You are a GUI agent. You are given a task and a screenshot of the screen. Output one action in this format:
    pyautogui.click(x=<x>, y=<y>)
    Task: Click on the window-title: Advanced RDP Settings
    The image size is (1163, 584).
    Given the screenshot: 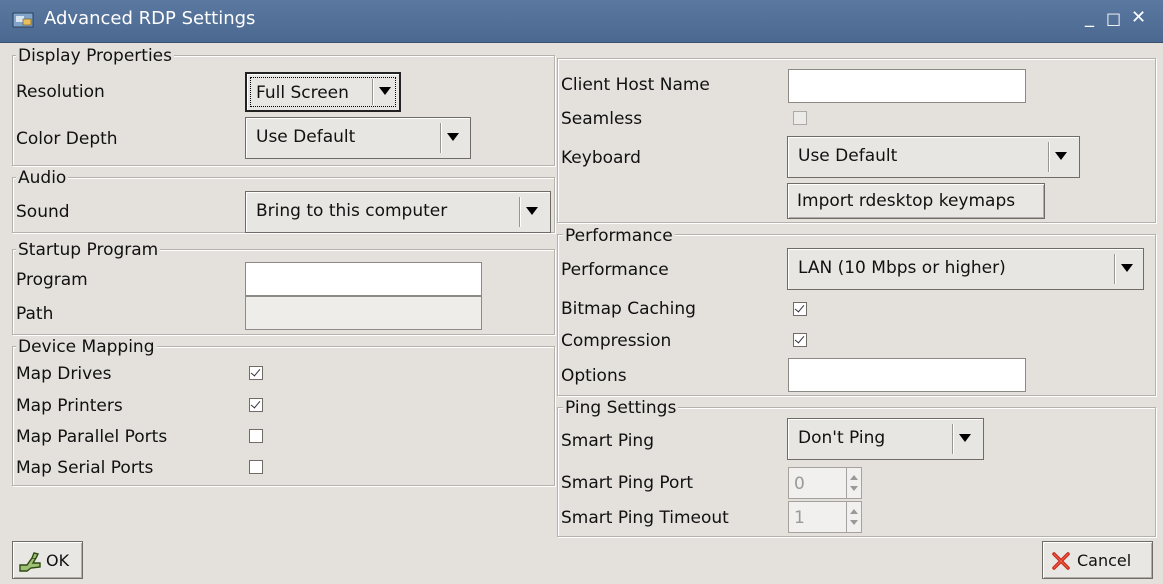 What is the action you would take?
    pyautogui.click(x=150, y=18)
    